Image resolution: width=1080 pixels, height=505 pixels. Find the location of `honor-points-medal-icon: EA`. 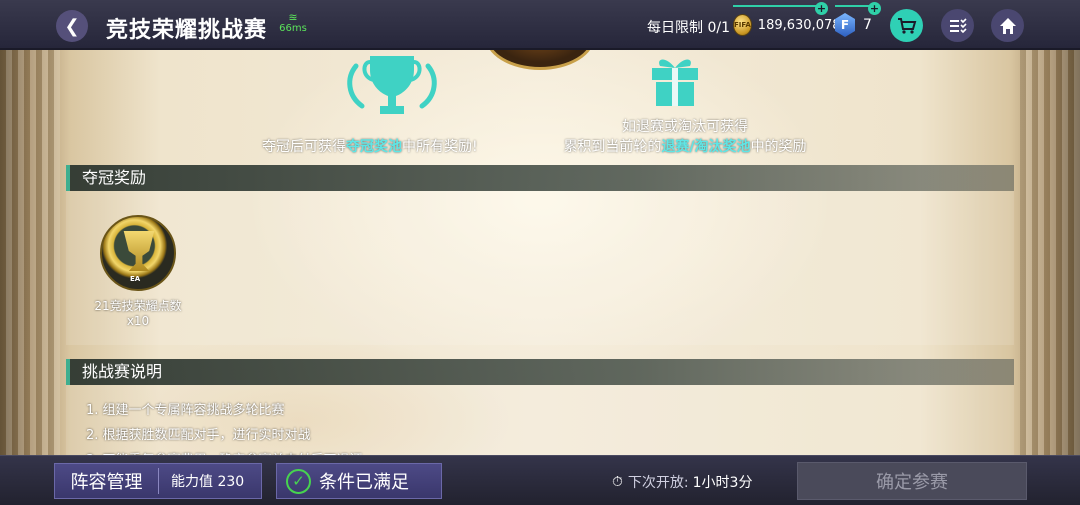

honor-points-medal-icon: EA is located at coordinates (138, 253).